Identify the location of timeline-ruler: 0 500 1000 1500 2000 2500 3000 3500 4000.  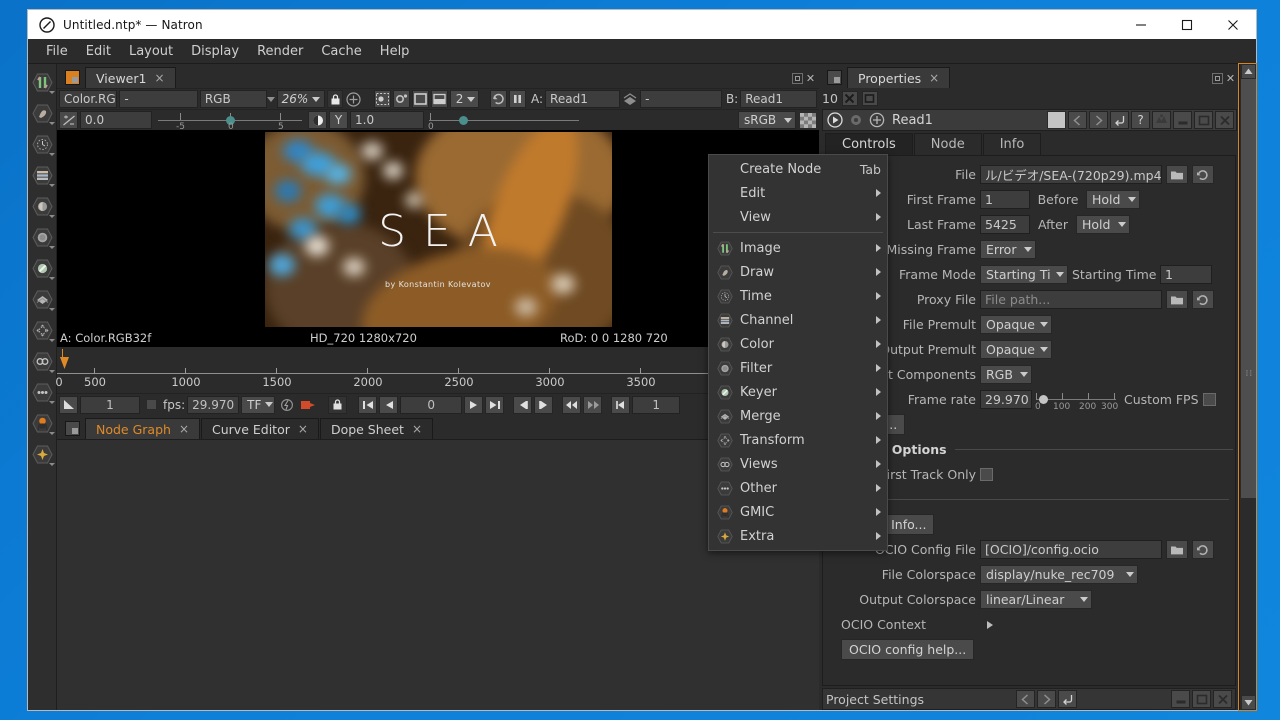
(437, 370).